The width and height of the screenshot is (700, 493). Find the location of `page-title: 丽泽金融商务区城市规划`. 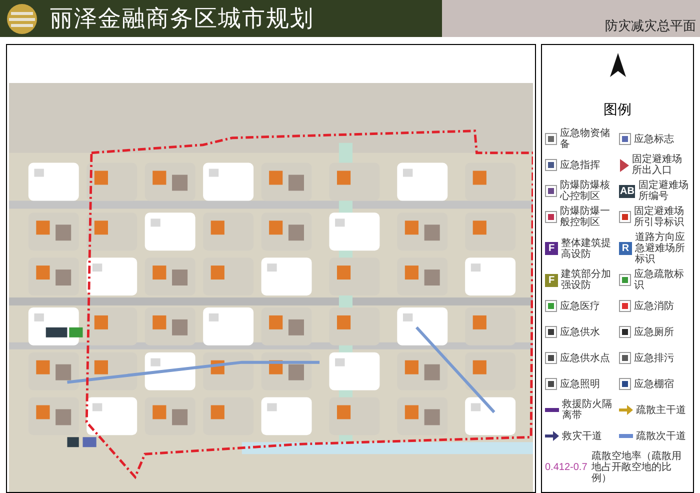

page-title: 丽泽金融商务区城市规划 is located at coordinates (182, 19).